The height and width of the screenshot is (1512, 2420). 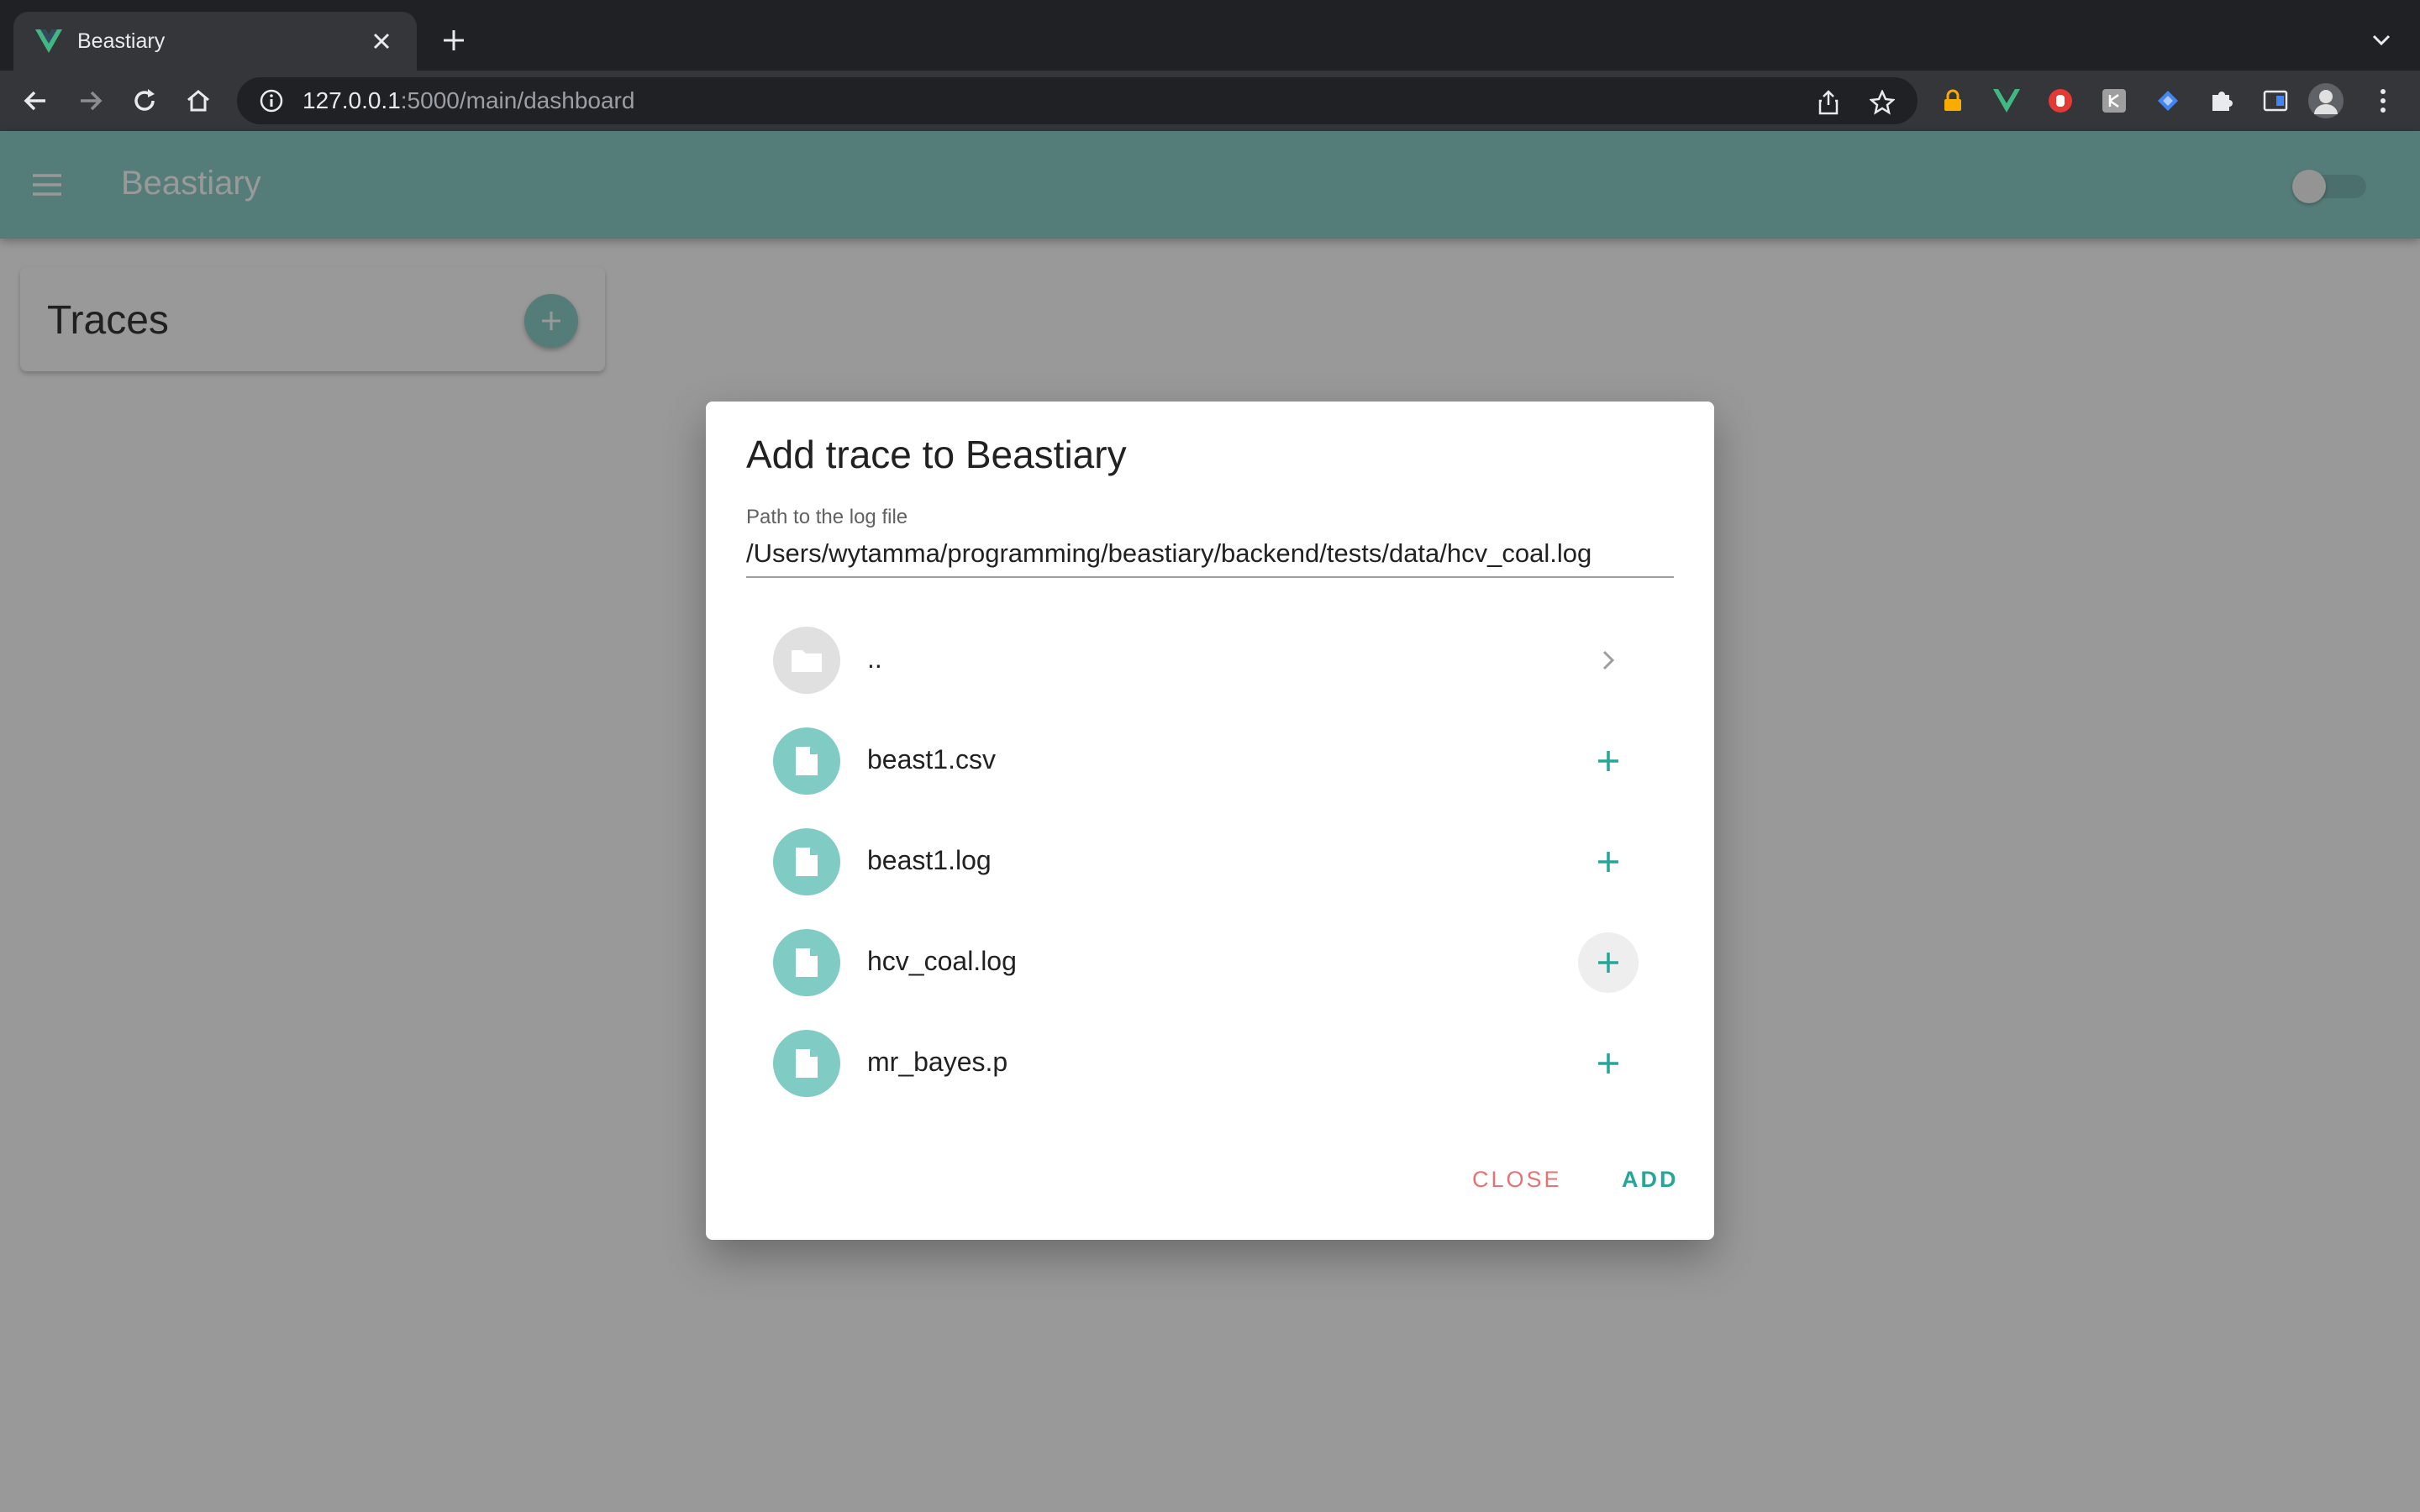 What do you see at coordinates (827, 517) in the screenshot?
I see `path-field-label: Path to the log file` at bounding box center [827, 517].